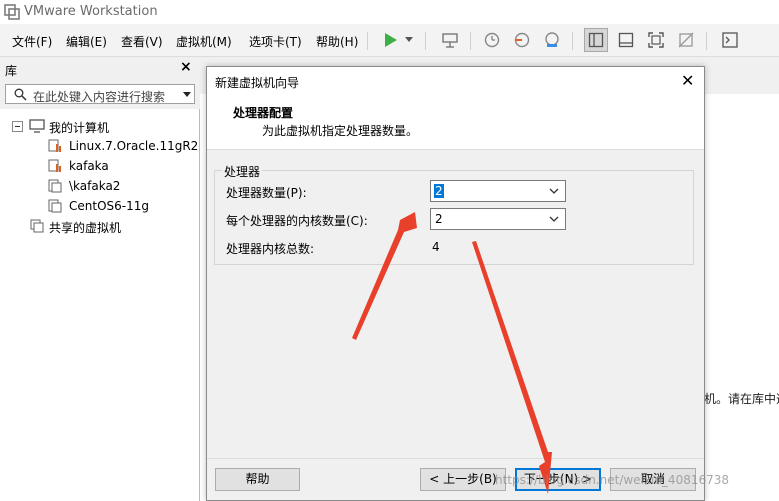 The height and width of the screenshot is (501, 779). What do you see at coordinates (99, 97) in the screenshot?
I see `search-placeholder: 在此处键入内容进行搜索` at bounding box center [99, 97].